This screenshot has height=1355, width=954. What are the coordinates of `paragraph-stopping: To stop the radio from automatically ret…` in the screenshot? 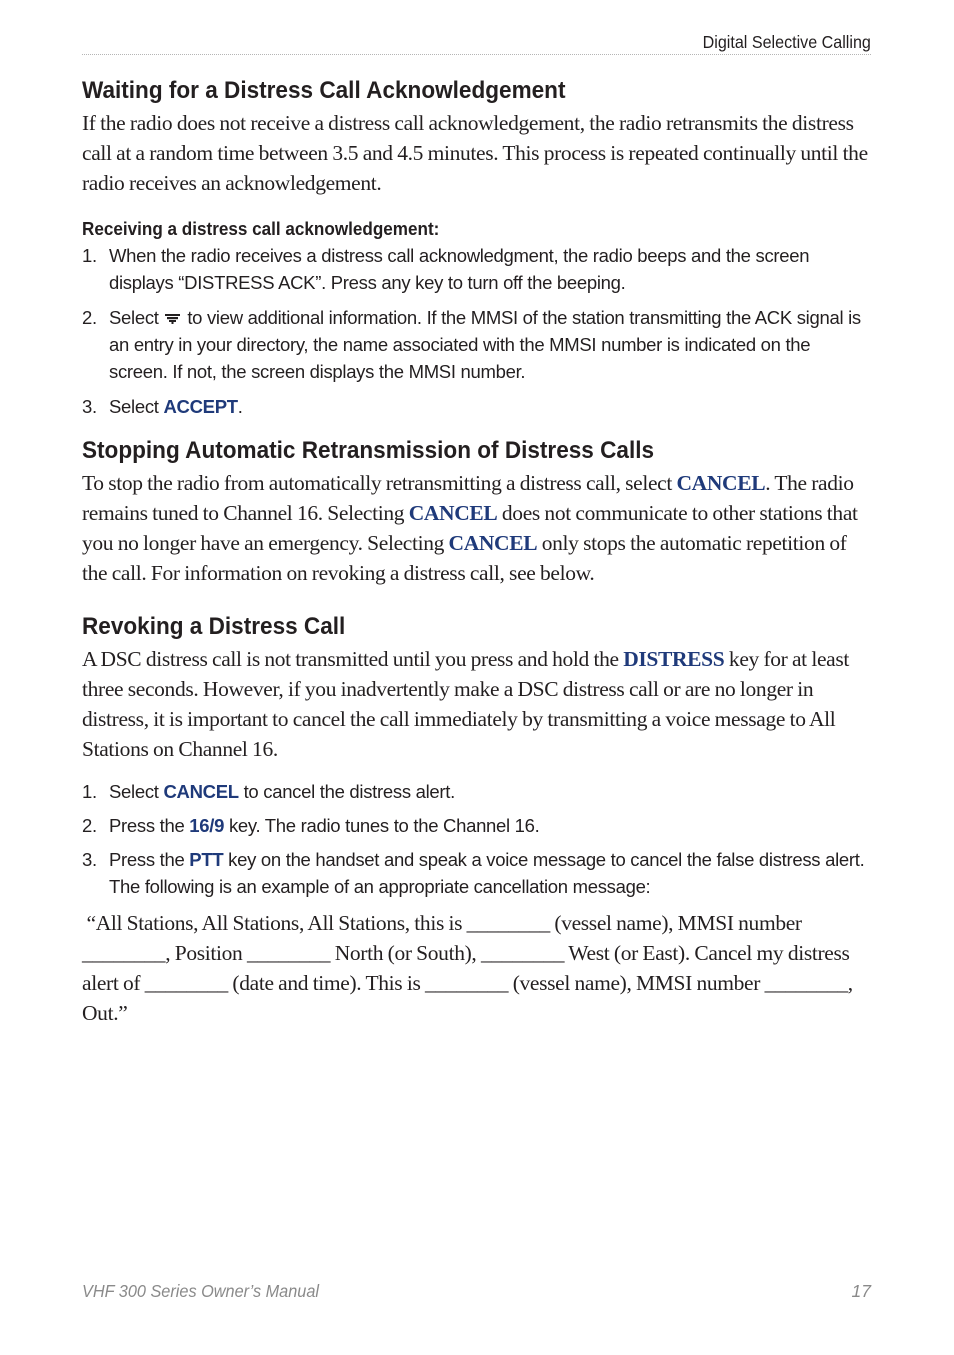 It's located at (470, 528).